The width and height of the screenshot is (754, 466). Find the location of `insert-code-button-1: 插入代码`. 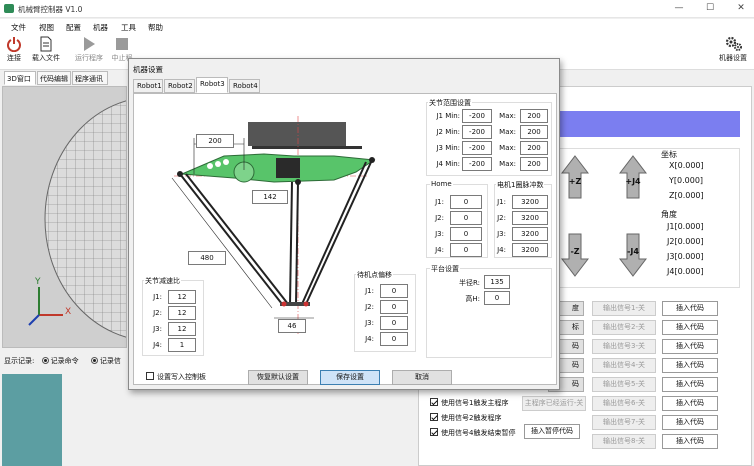

insert-code-button-1: 插入代码 is located at coordinates (690, 308).